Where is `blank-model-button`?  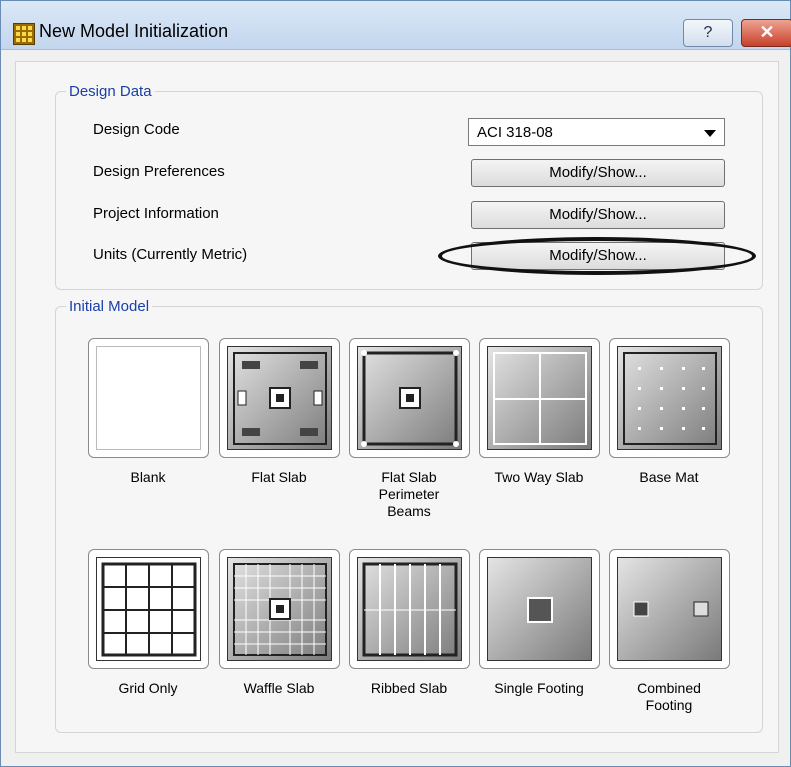 blank-model-button is located at coordinates (148, 398).